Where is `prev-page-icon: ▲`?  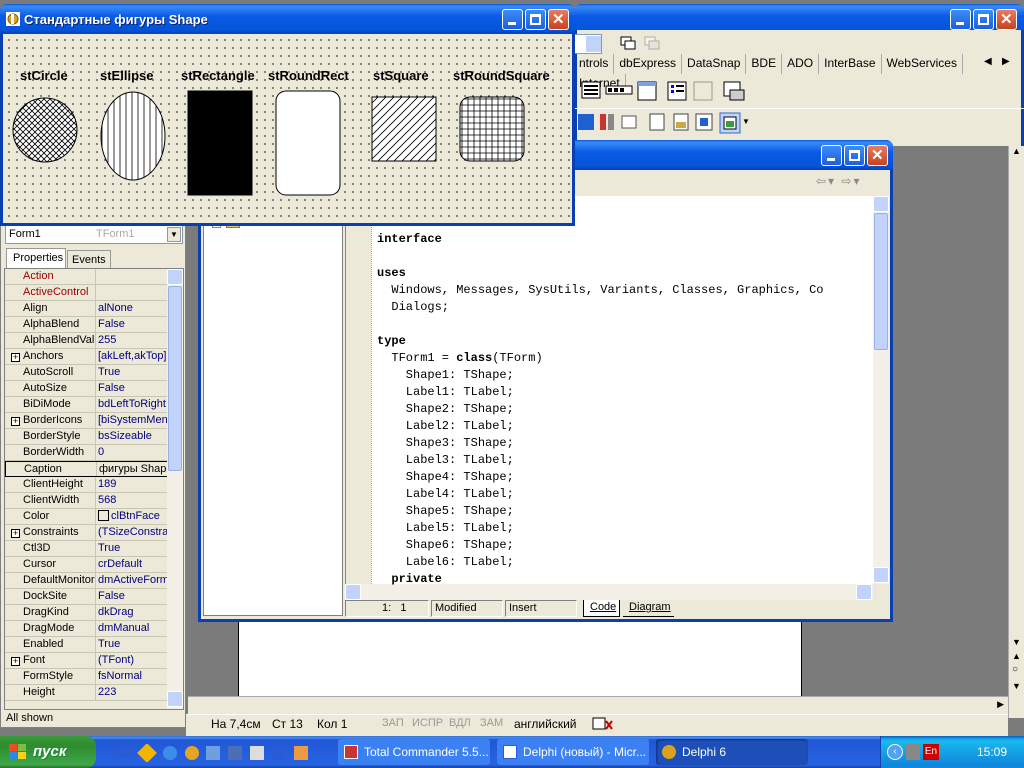
prev-page-icon: ▲ is located at coordinates (1016, 656).